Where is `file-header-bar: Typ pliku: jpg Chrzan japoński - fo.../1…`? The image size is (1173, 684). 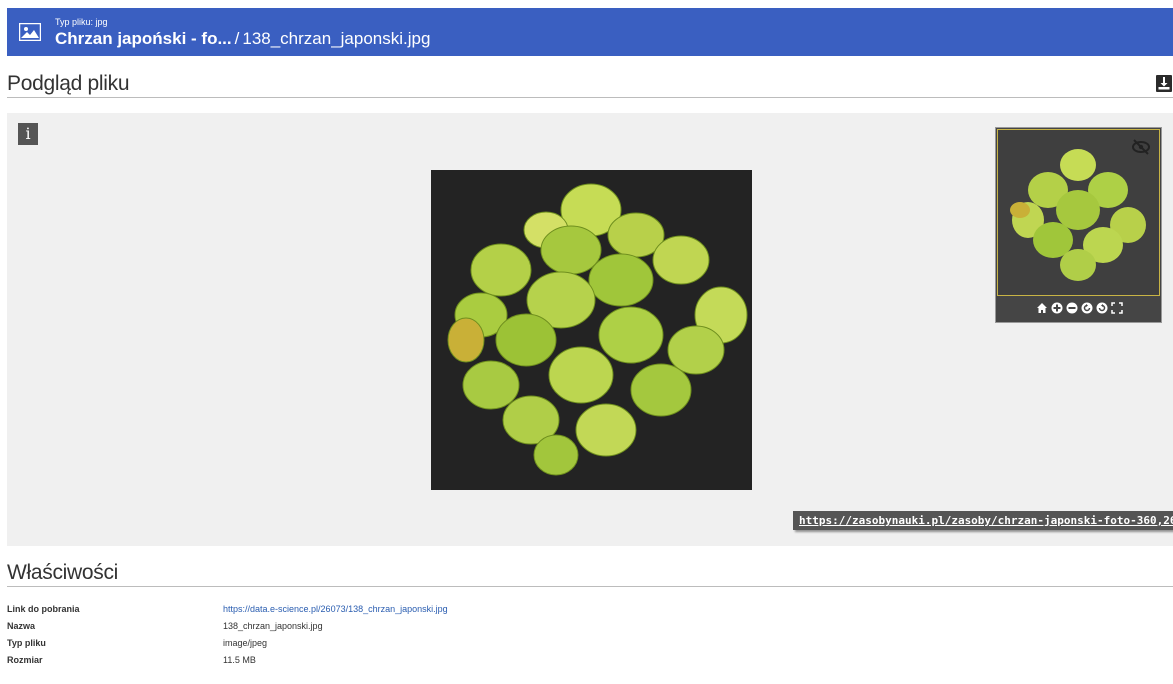
file-header-bar: Typ pliku: jpg Chrzan japoński - fo.../1… is located at coordinates (590, 32).